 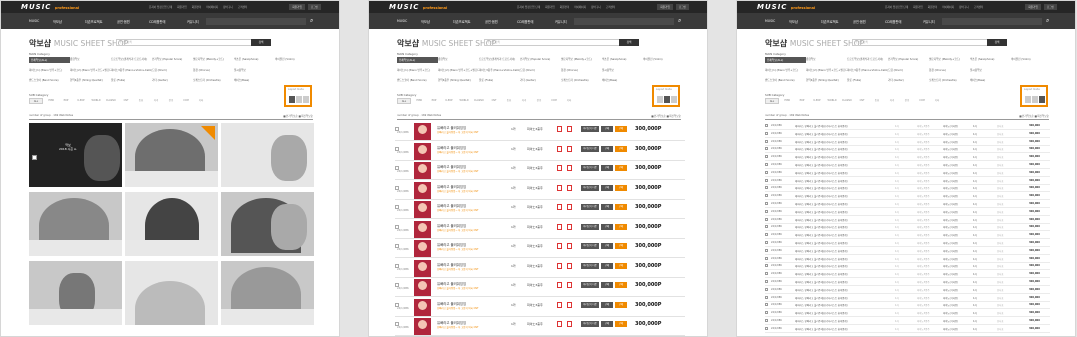 What do you see at coordinates (49, 60) in the screenshot?
I see `category-item: 전체악보(ALL)` at bounding box center [49, 60].